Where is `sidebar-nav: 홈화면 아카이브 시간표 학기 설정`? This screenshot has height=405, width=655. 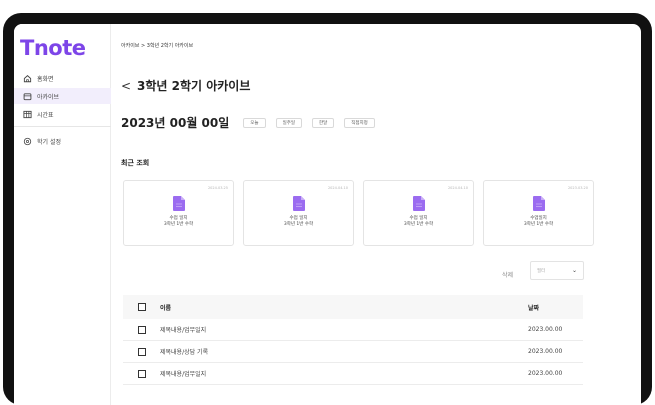 sidebar-nav: 홈화면 아카이브 시간표 학기 설정 is located at coordinates (62, 110).